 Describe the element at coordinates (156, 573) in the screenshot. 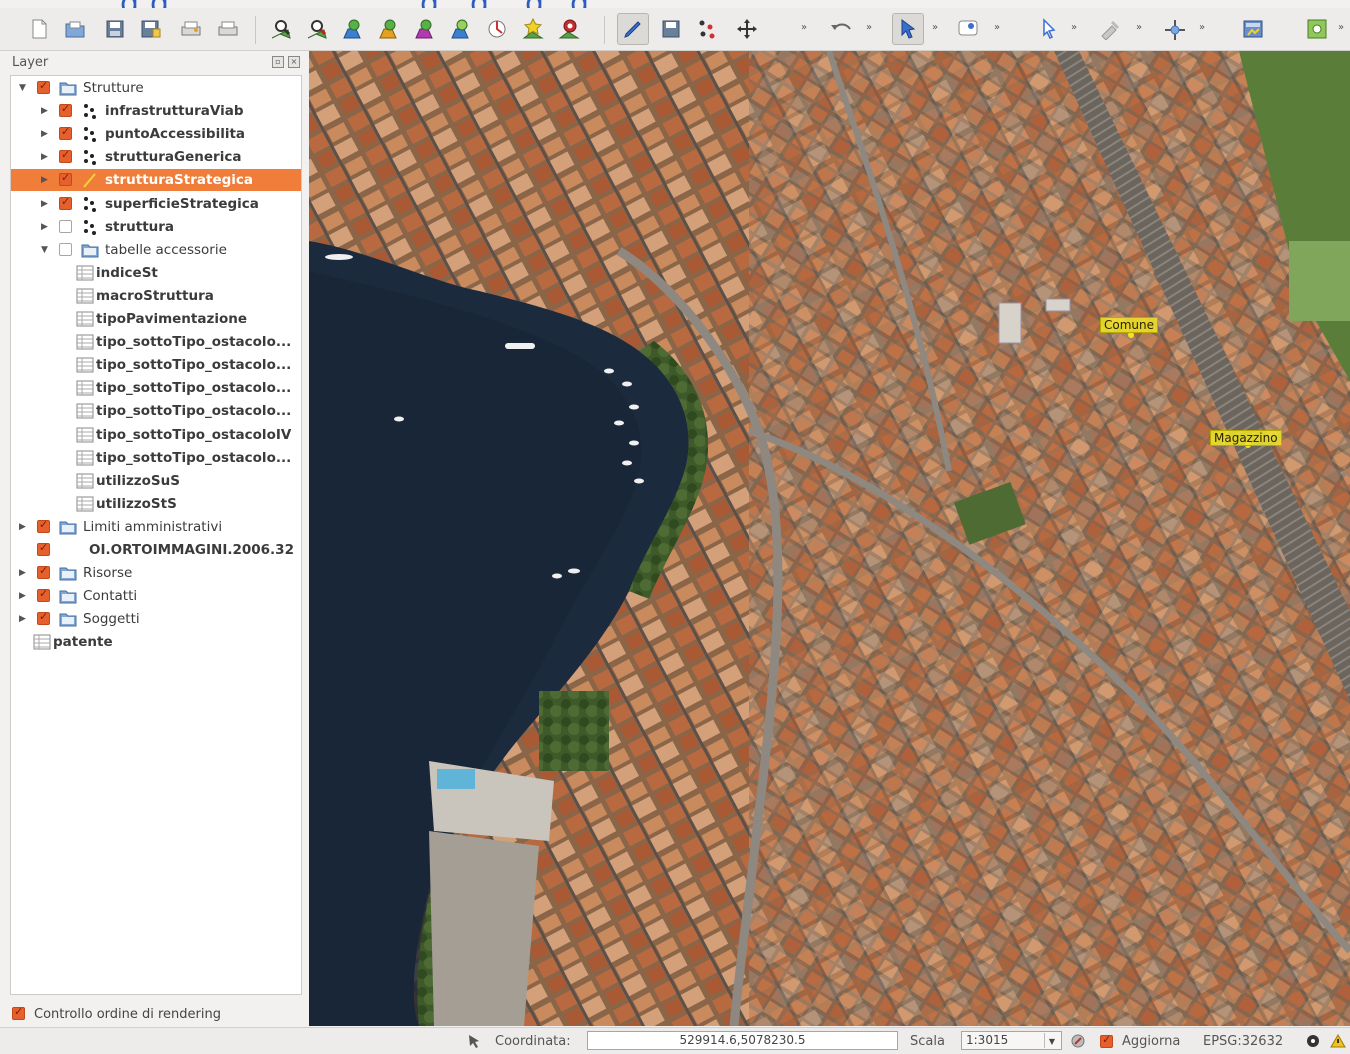

I see `layer-tree-row: ▶ Risorse` at that location.